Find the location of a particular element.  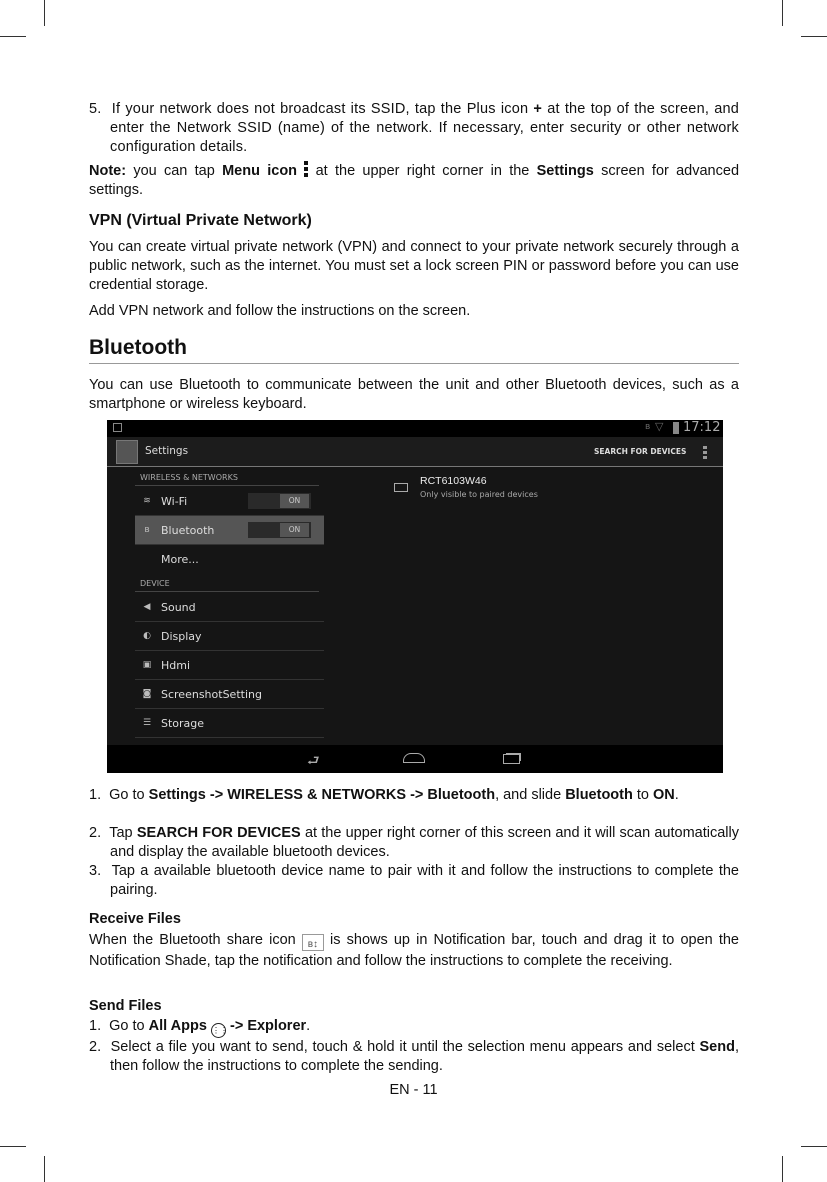

bluetooth-heading: Bluetooth is located at coordinates (414, 350).